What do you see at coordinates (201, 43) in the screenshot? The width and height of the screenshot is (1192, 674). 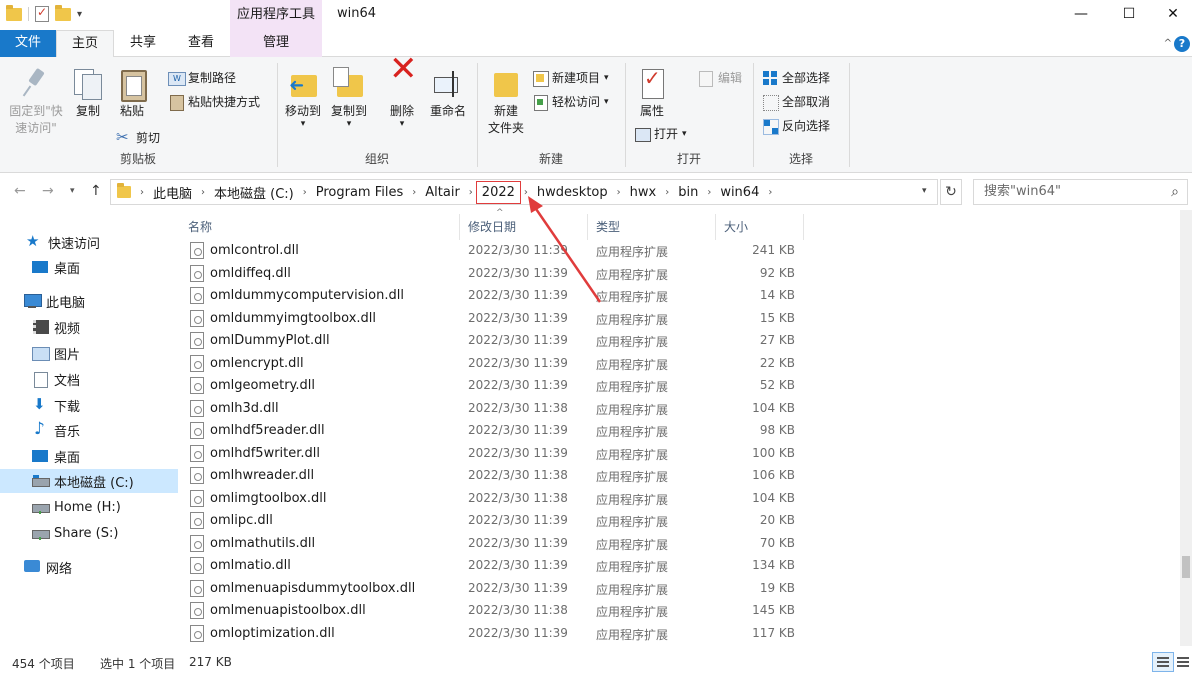 I see `tab-view: 查看` at bounding box center [201, 43].